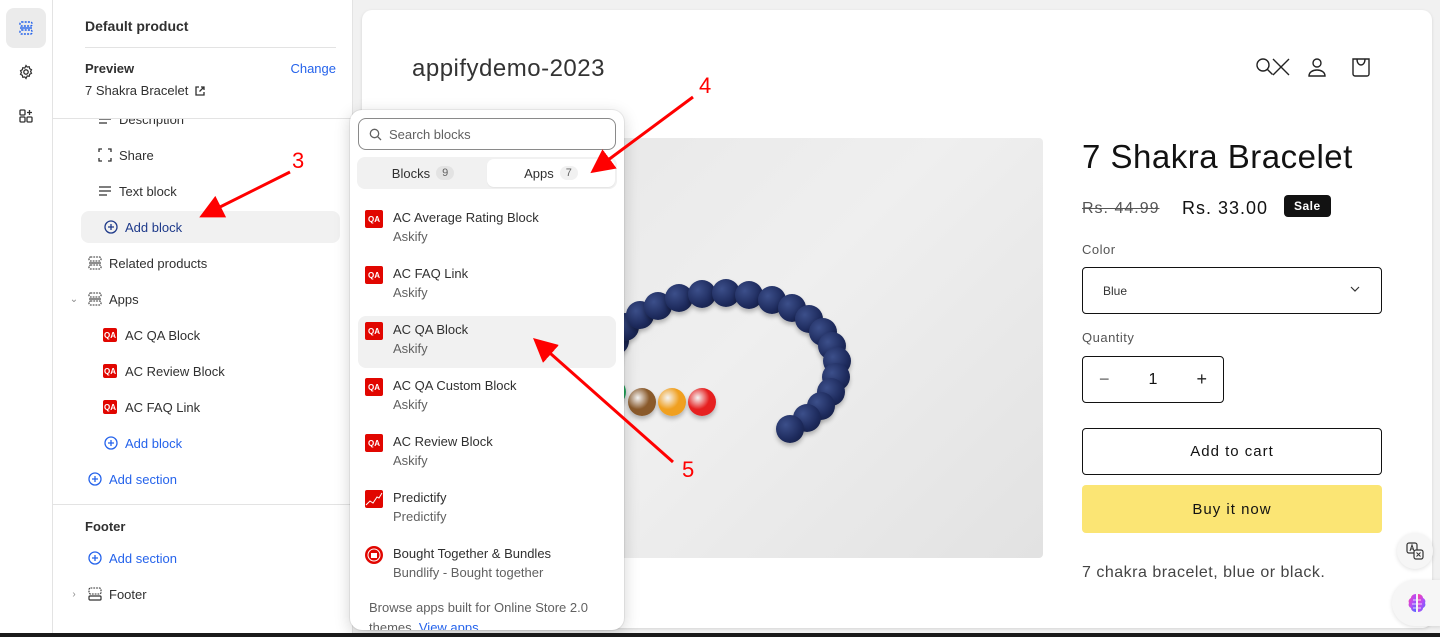 The height and width of the screenshot is (637, 1440). Describe the element at coordinates (105, 526) in the screenshot. I see `footer-group-label: Footer` at that location.